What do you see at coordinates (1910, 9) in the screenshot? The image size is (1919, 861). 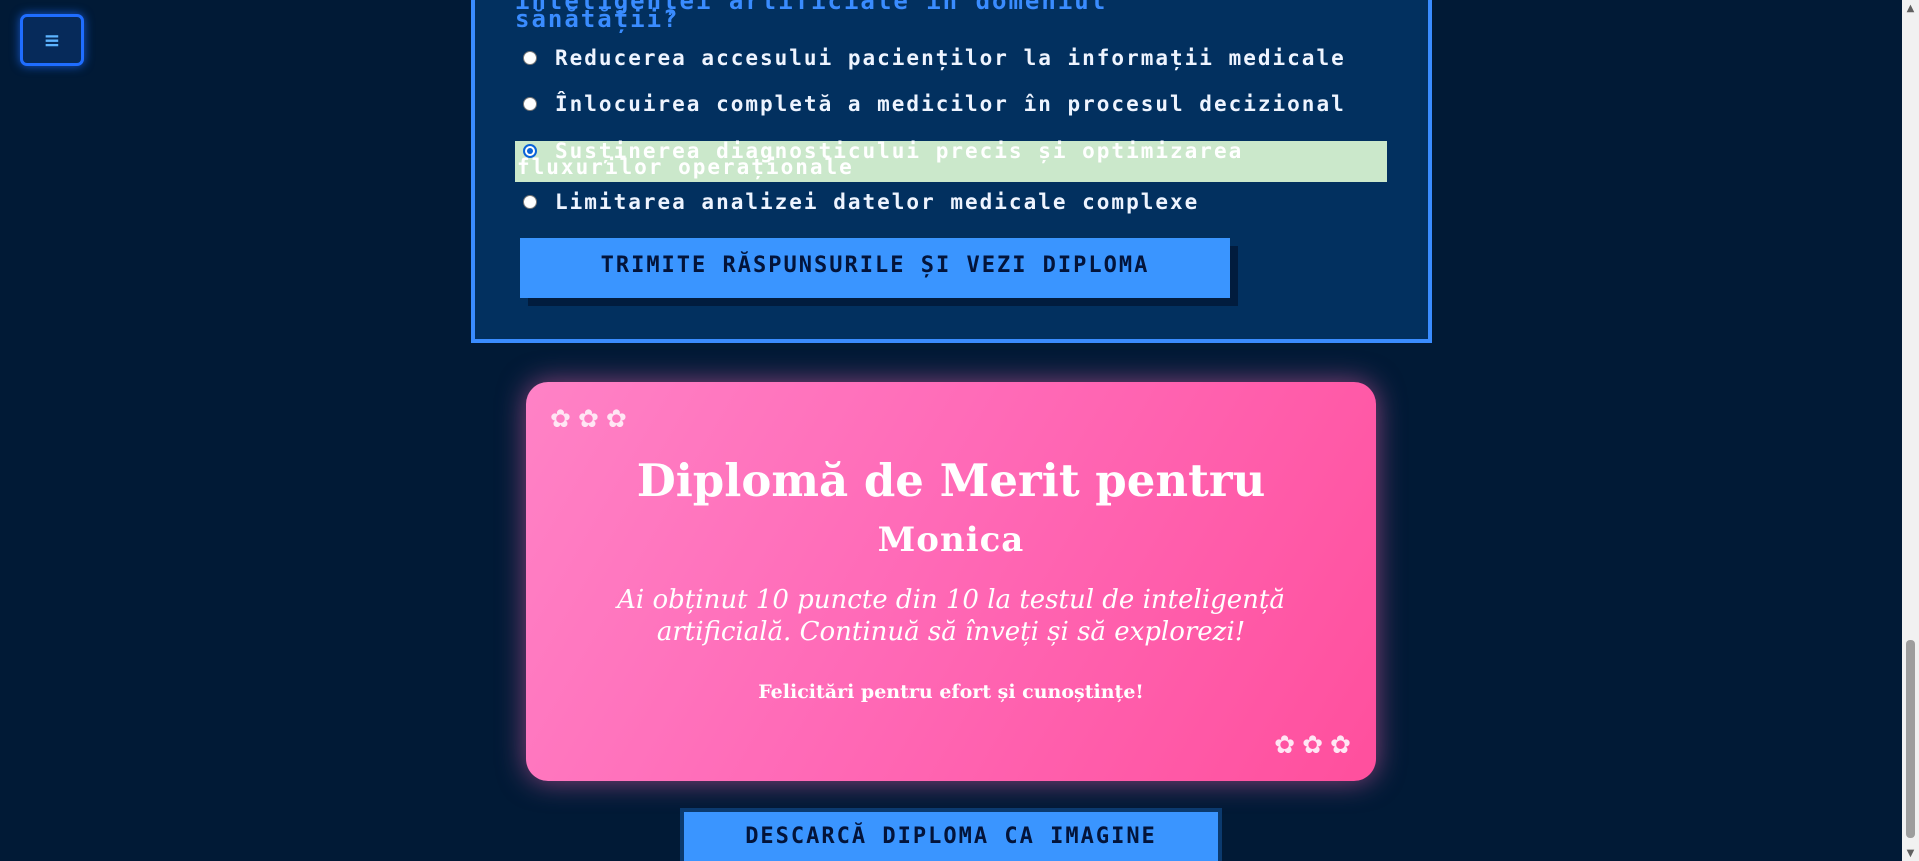 I see `scroll-up-icon: ▲` at bounding box center [1910, 9].